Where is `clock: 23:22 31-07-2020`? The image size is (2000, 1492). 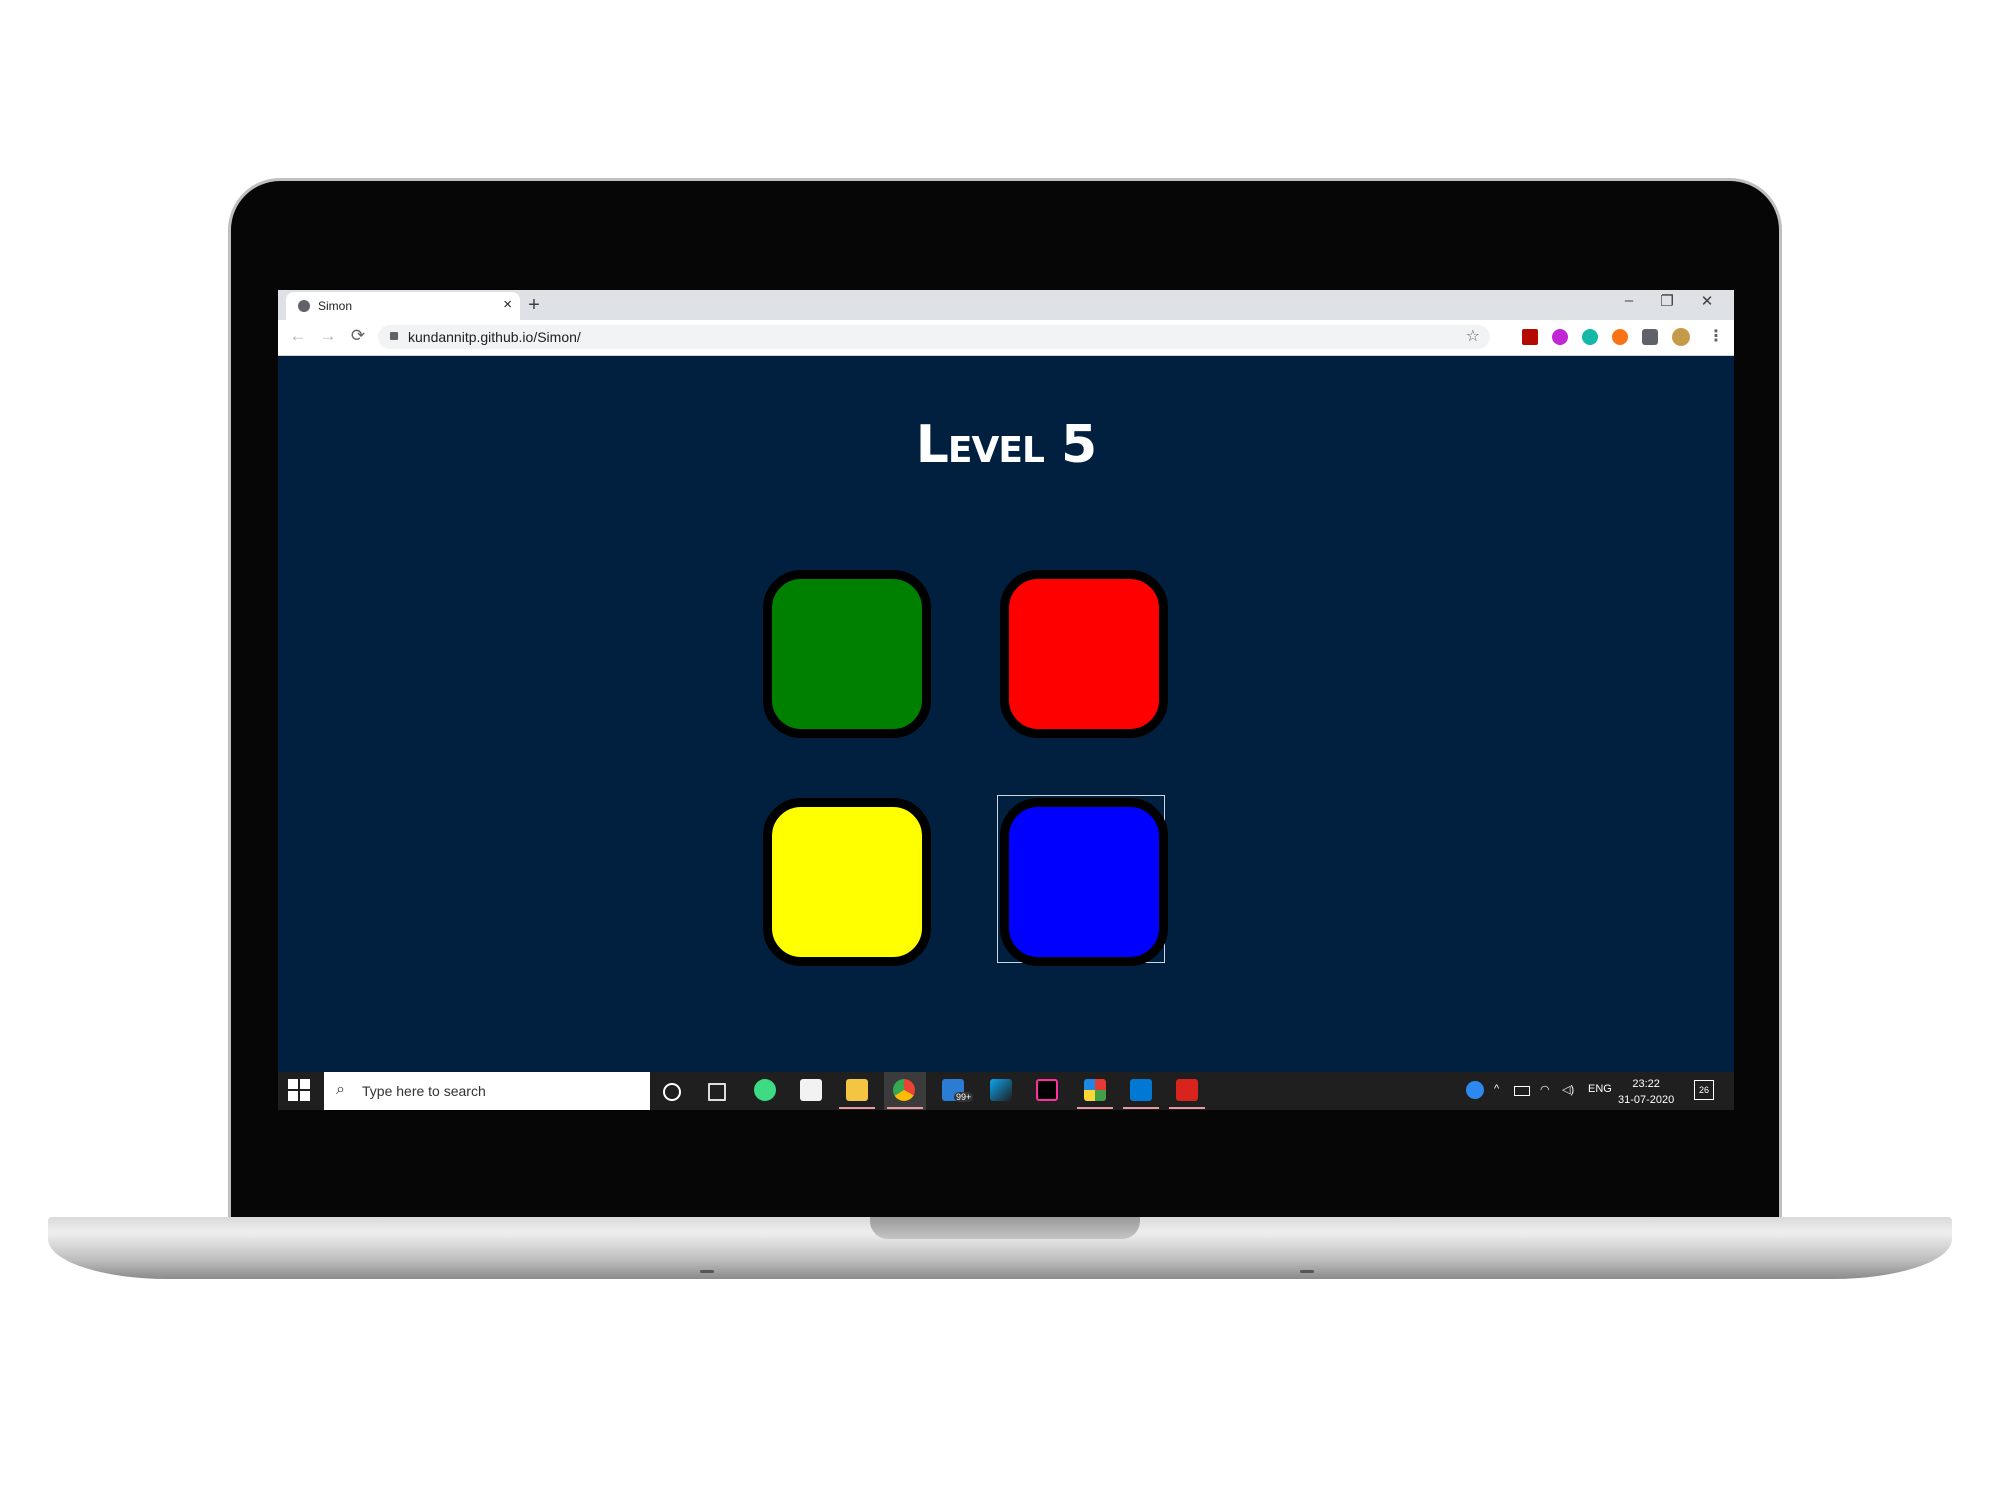 clock: 23:22 31-07-2020 is located at coordinates (1646, 1092).